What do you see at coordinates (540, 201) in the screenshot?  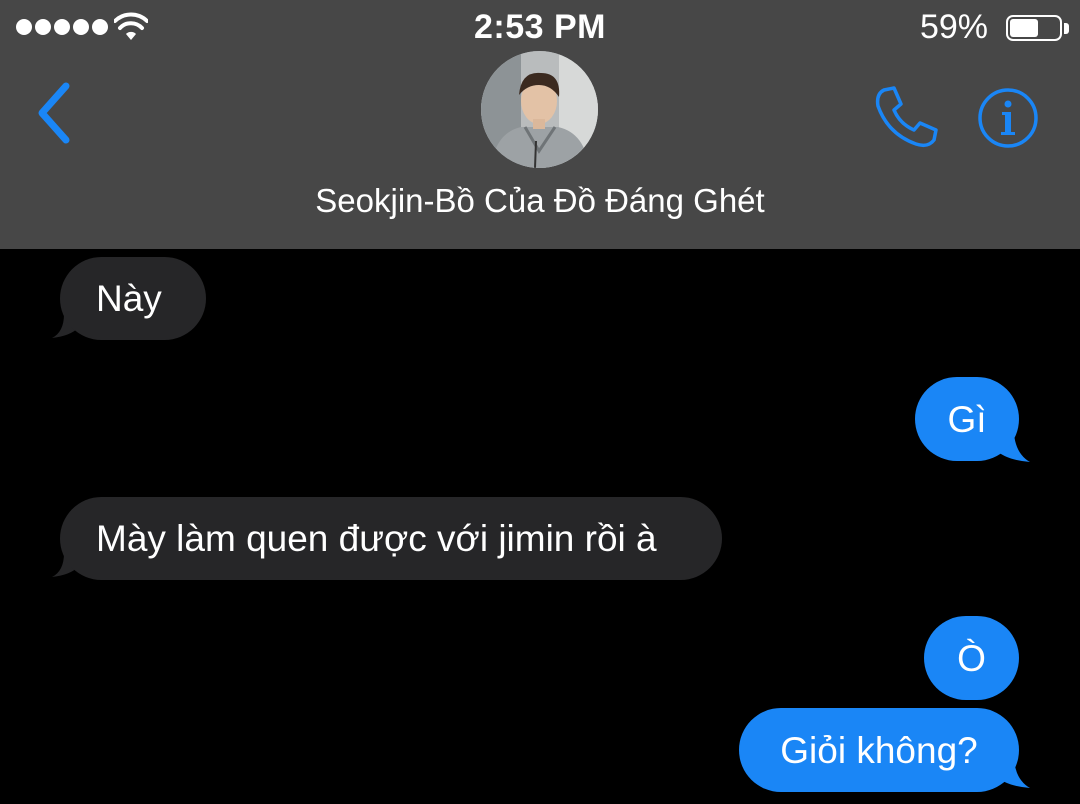 I see `contact-name: Seokjin-Bồ Của Đồ Đáng Ghét` at bounding box center [540, 201].